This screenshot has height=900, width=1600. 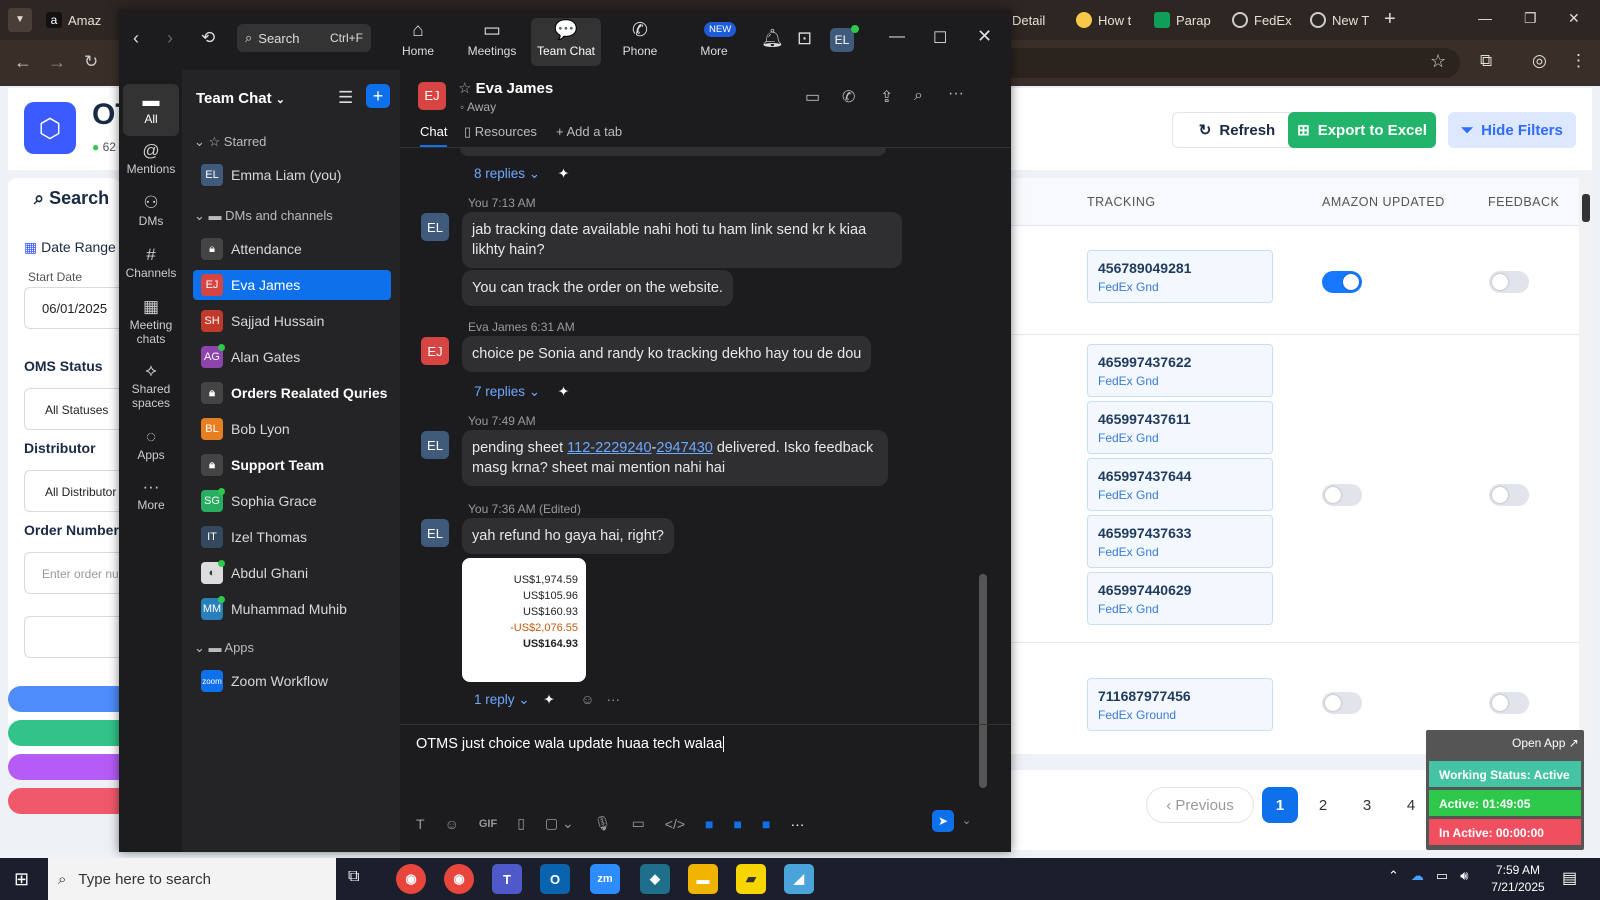 I want to click on history-icon: ⟲, so click(x=208, y=38).